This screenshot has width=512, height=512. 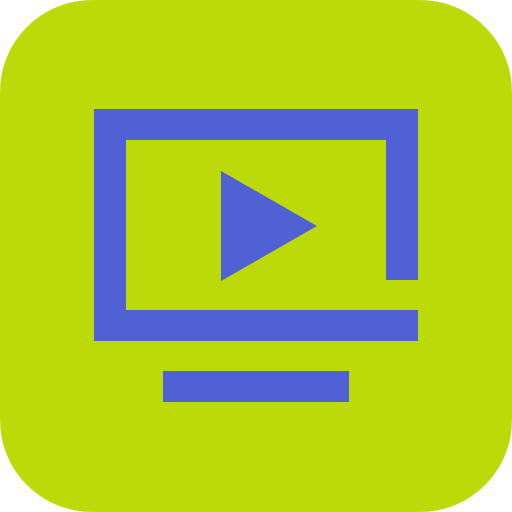 I want to click on monitor-stand-icon, so click(x=256, y=386).